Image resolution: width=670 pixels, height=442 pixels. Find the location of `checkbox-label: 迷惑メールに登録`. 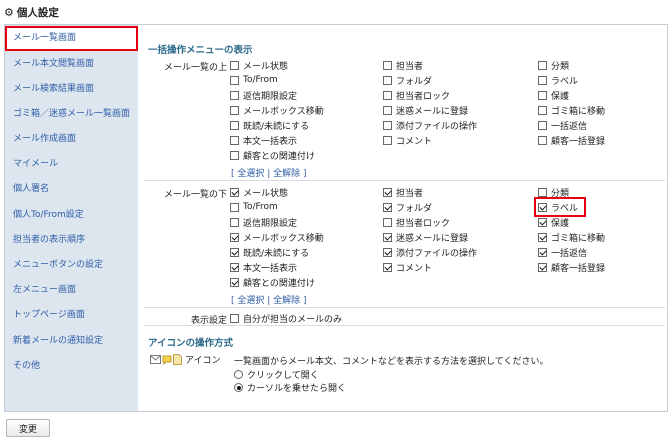

checkbox-label: 迷惑メールに登録 is located at coordinates (432, 111).